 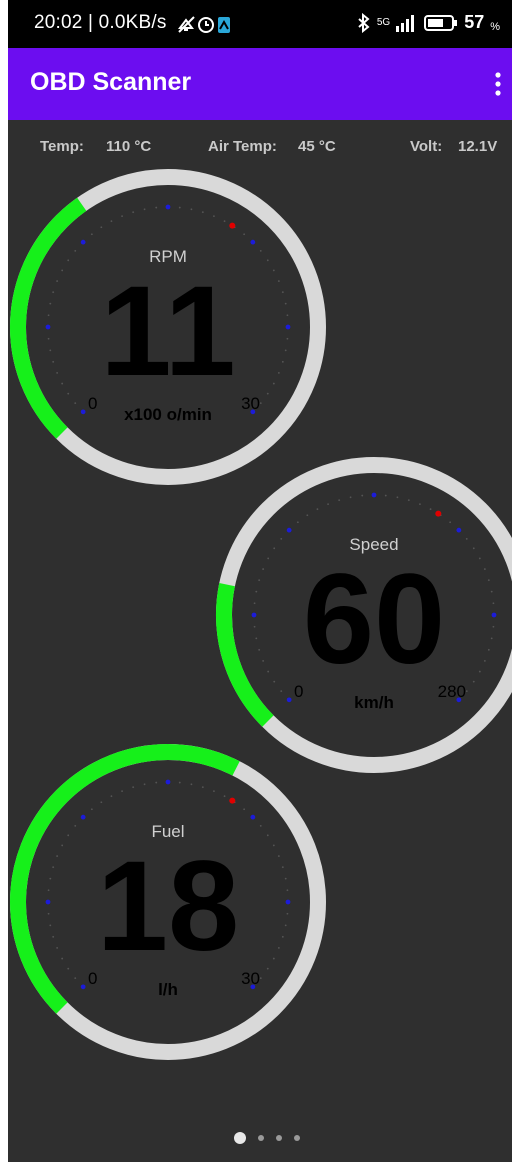 I want to click on gauge-fill-speed, so click(x=245, y=654).